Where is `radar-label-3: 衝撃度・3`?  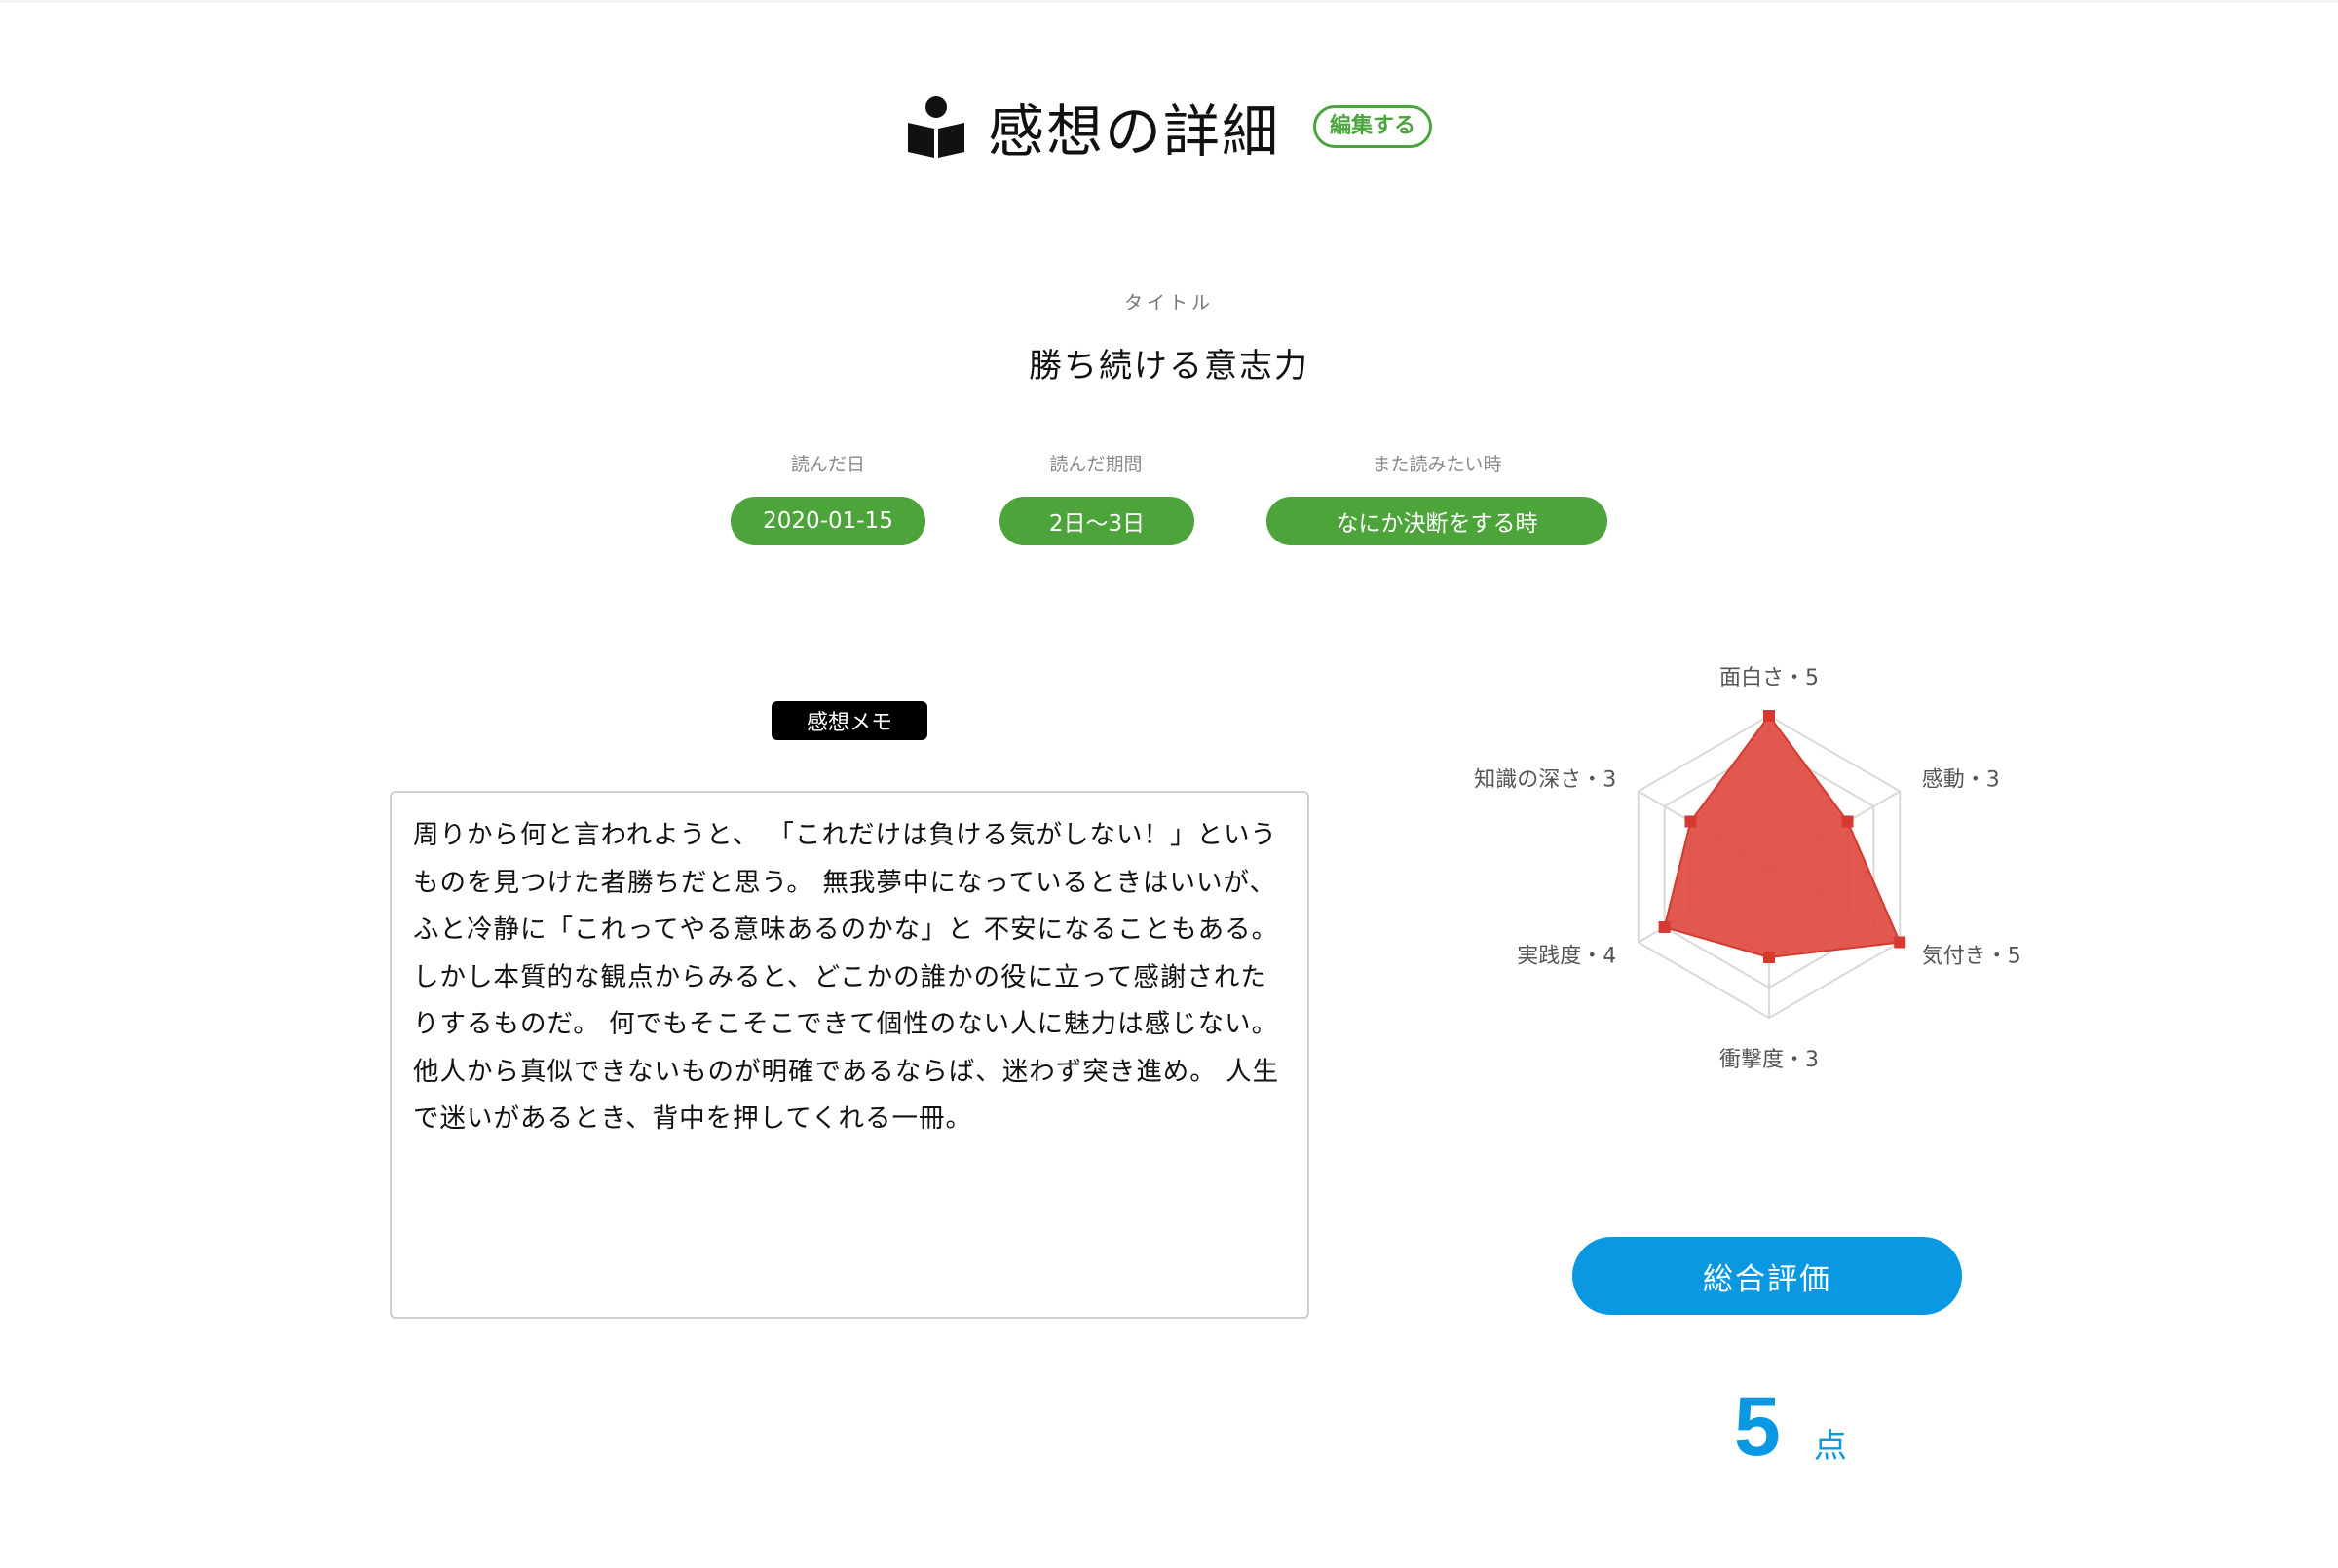 radar-label-3: 衝撃度・3 is located at coordinates (1769, 1060).